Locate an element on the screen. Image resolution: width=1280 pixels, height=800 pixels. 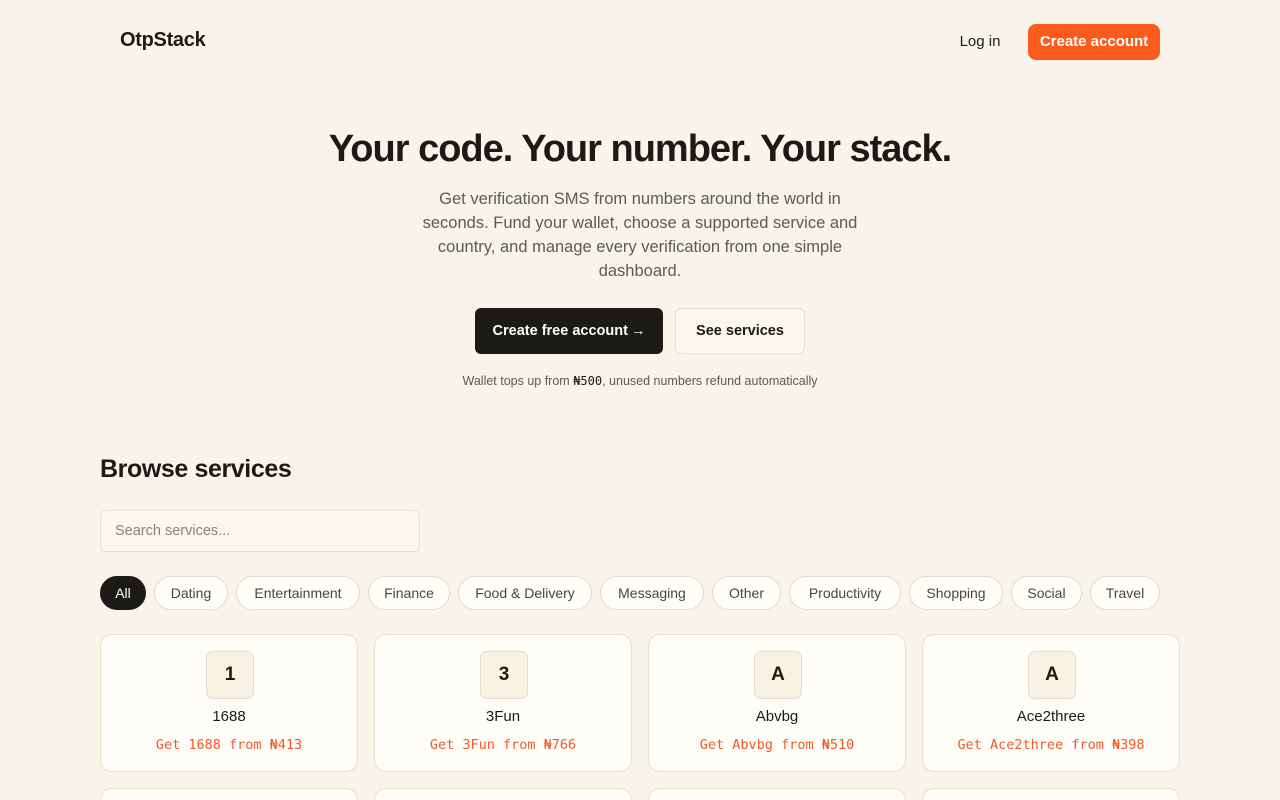
service-initial-badge: 3 is located at coordinates (504, 675).